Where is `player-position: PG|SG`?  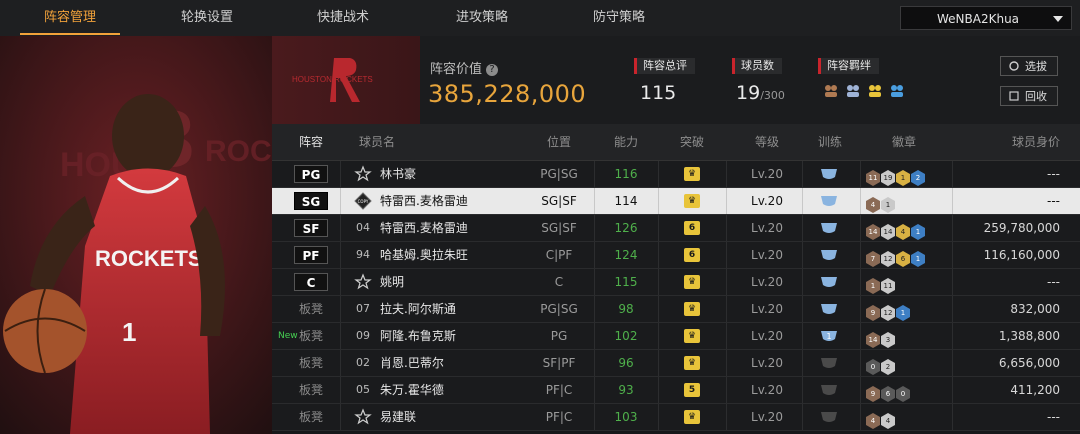
player-position: PG|SG is located at coordinates (559, 174).